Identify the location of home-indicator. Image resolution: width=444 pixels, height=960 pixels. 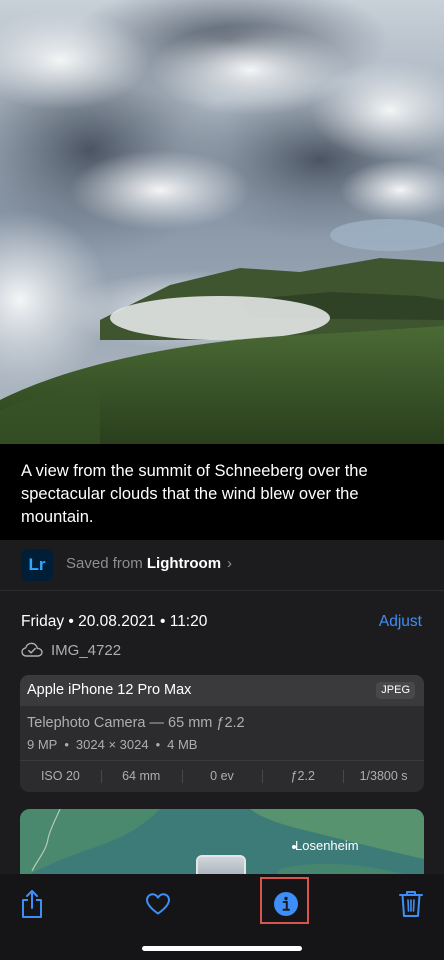
(222, 948).